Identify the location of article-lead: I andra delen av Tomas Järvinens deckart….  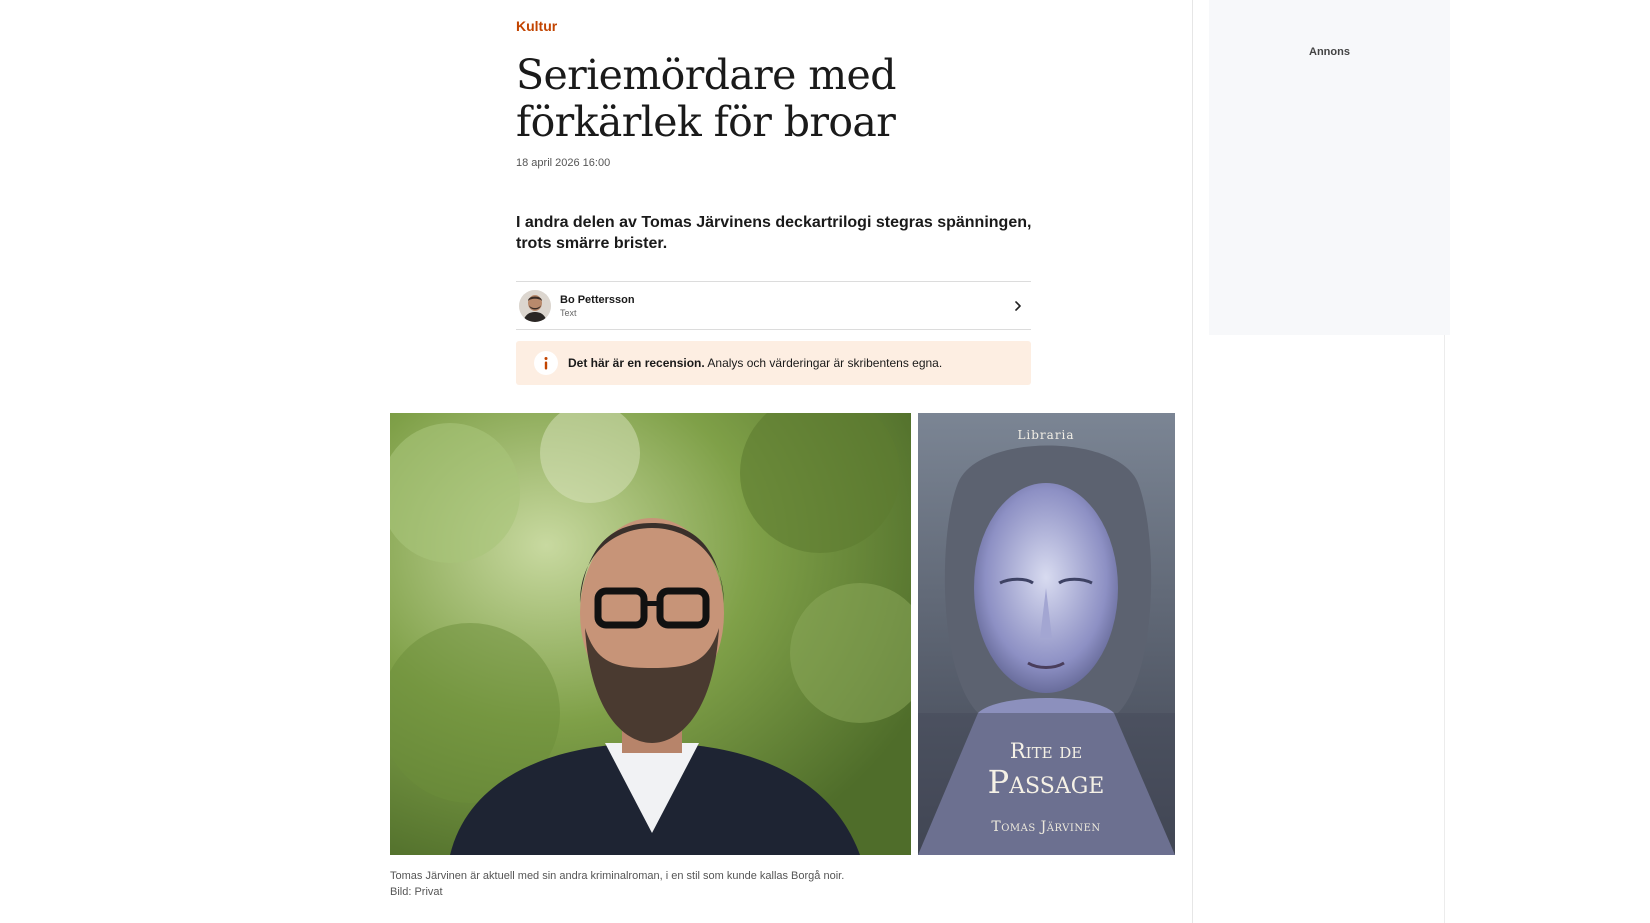
(774, 233).